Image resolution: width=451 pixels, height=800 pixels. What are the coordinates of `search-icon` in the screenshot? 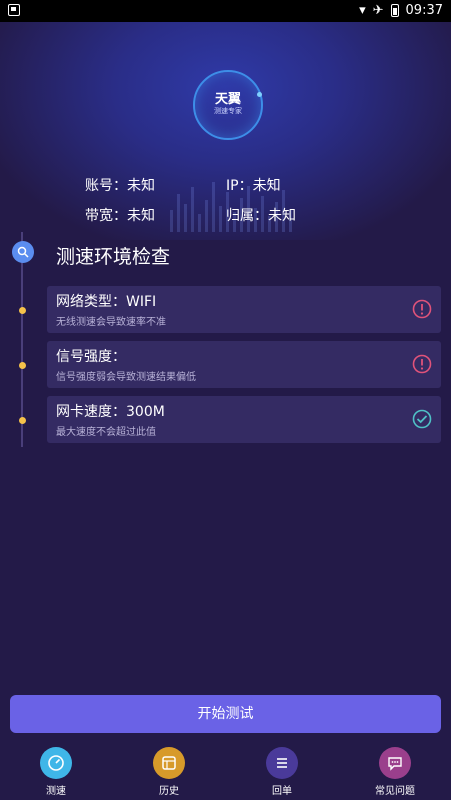 It's located at (23, 252).